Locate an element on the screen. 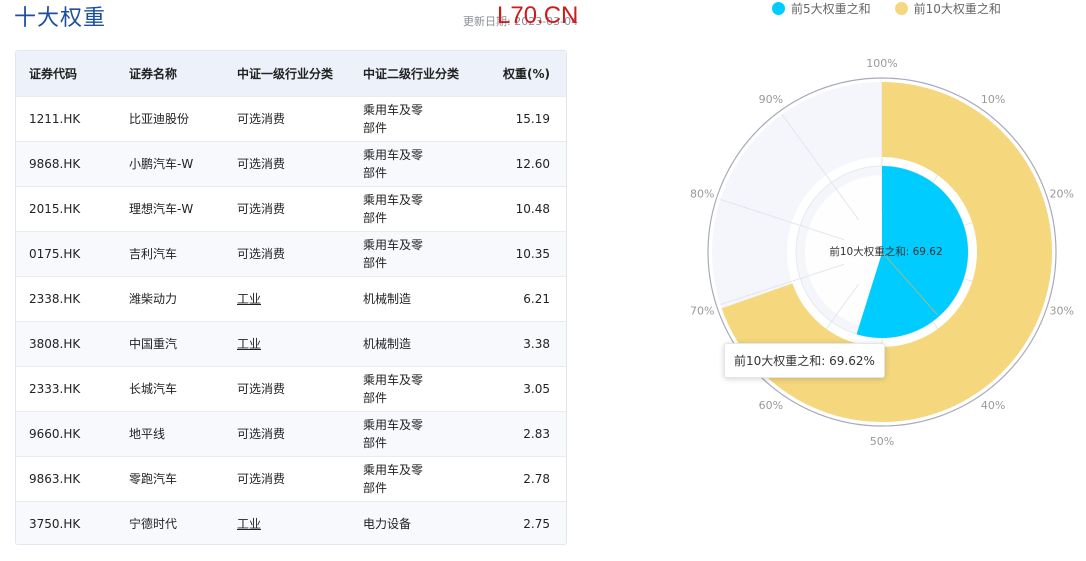 The height and width of the screenshot is (561, 1086). cell-name-text: 小鹏汽车-W is located at coordinates (161, 163).